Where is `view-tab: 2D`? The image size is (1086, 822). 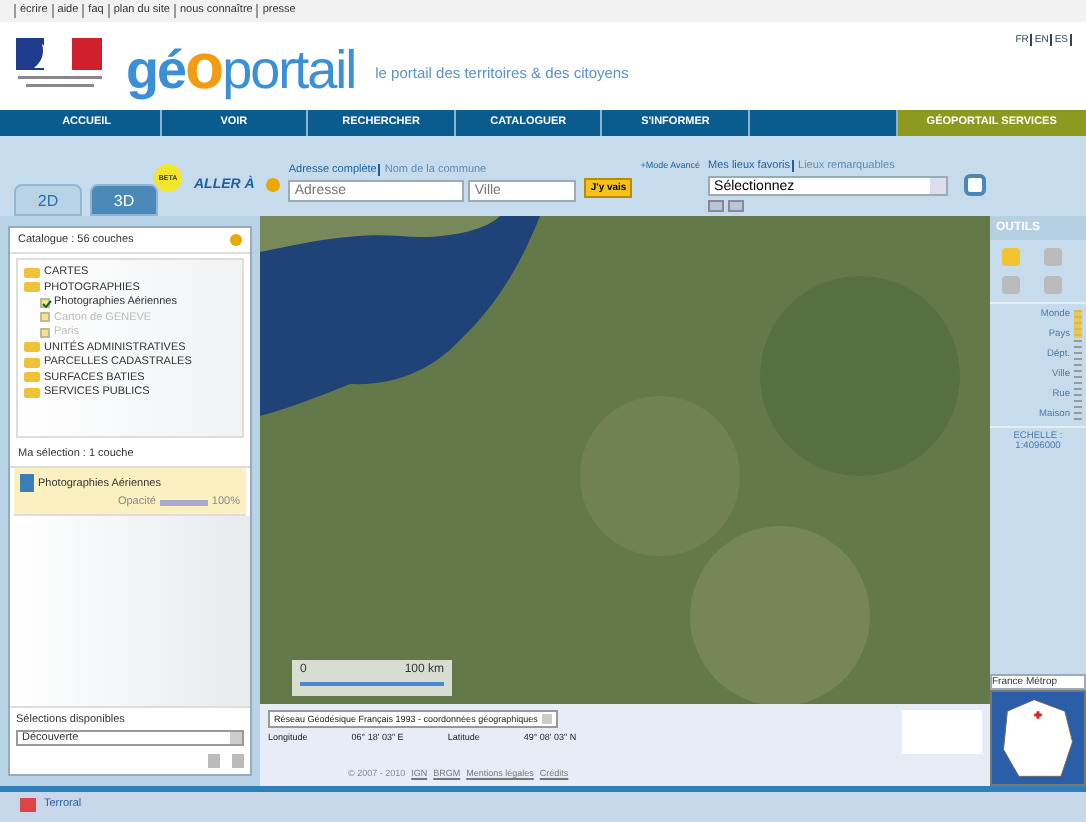
view-tab: 2D is located at coordinates (48, 200).